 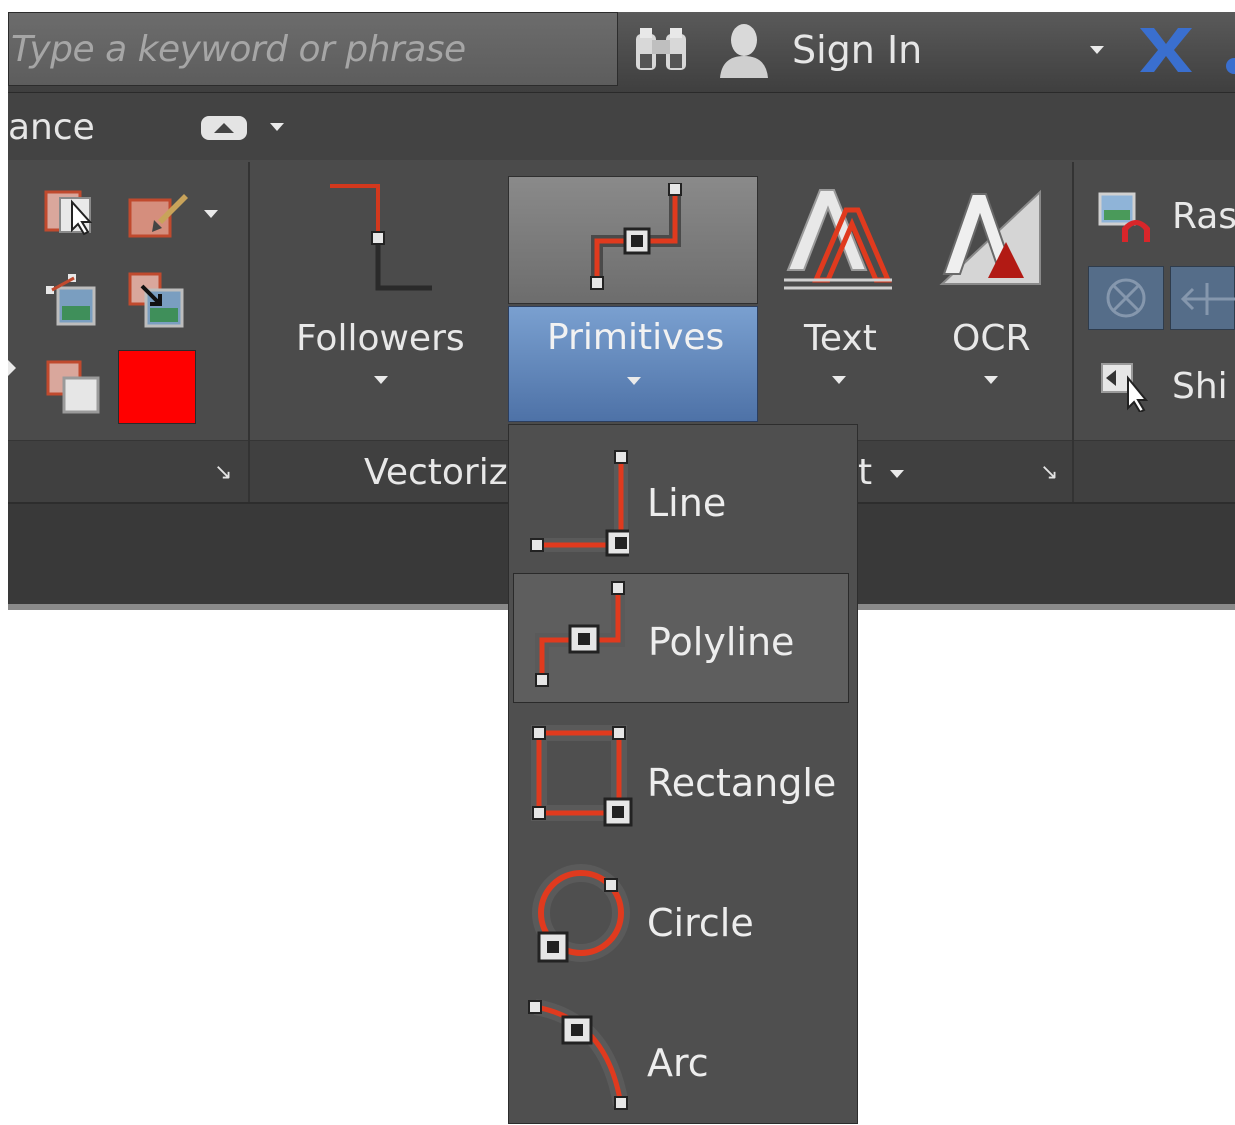 I want to click on menu-item-arc: Arc, so click(x=681, y=1060).